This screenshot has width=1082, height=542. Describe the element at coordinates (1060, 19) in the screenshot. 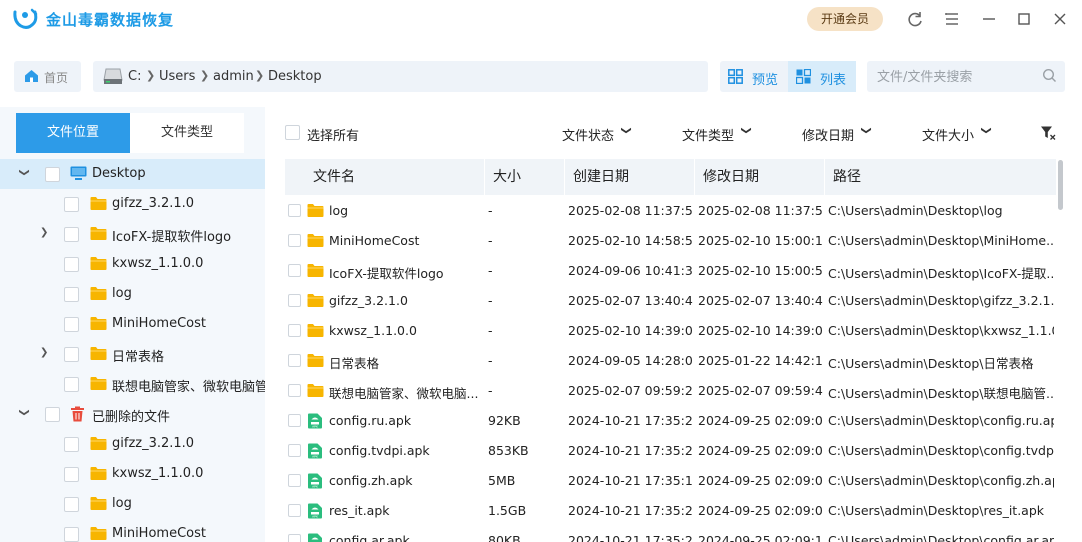

I see `close-icon` at that location.